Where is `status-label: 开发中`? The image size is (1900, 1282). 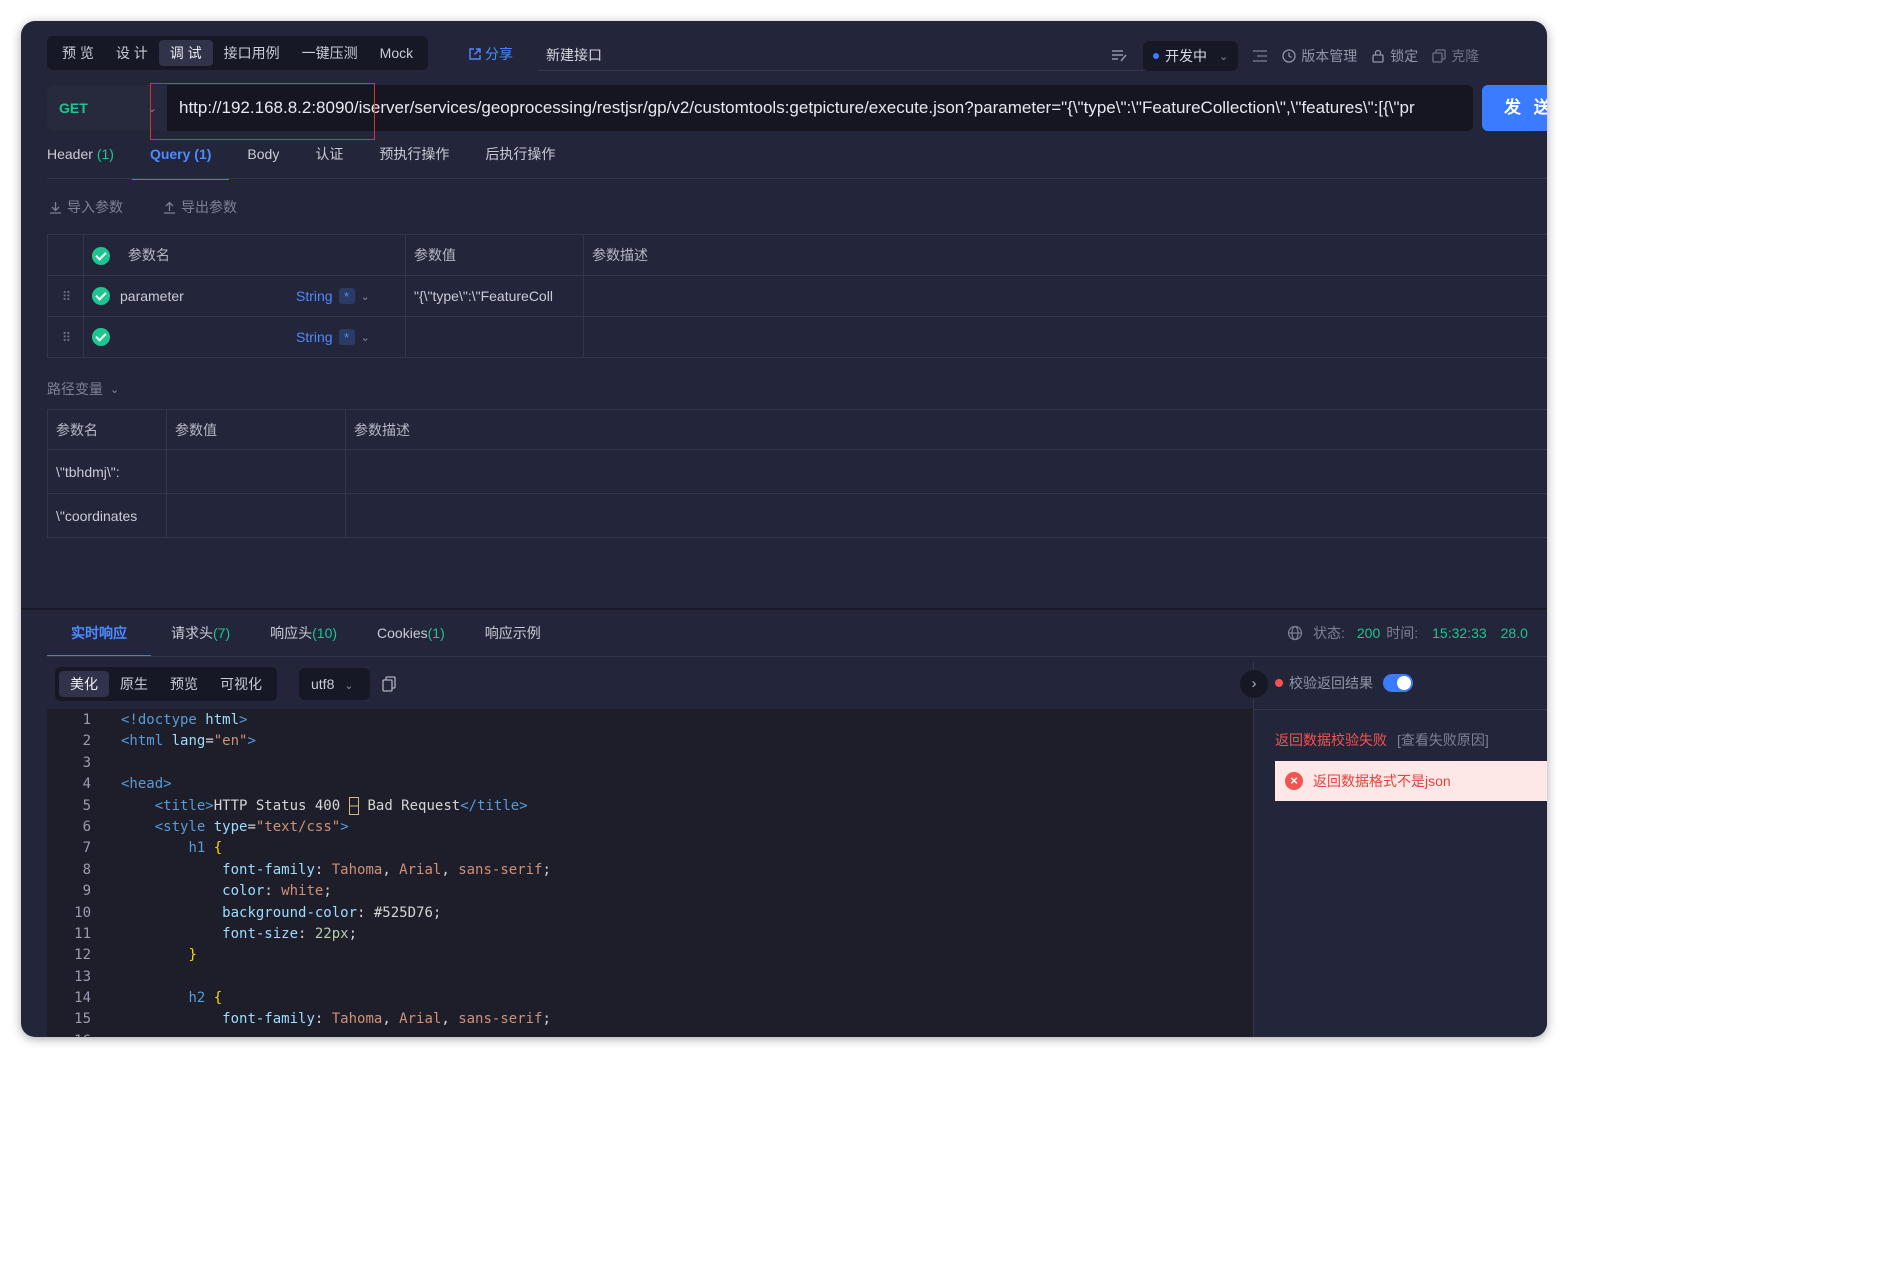 status-label: 开发中 is located at coordinates (1186, 56).